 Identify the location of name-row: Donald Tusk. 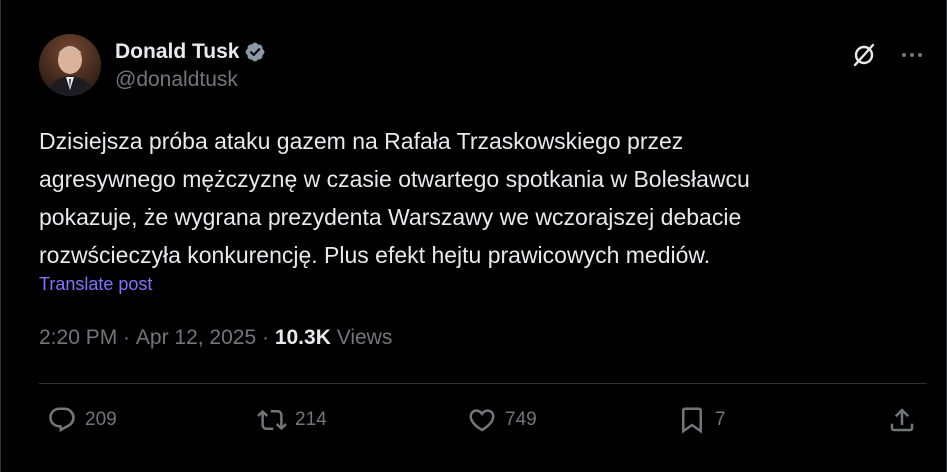
(190, 52).